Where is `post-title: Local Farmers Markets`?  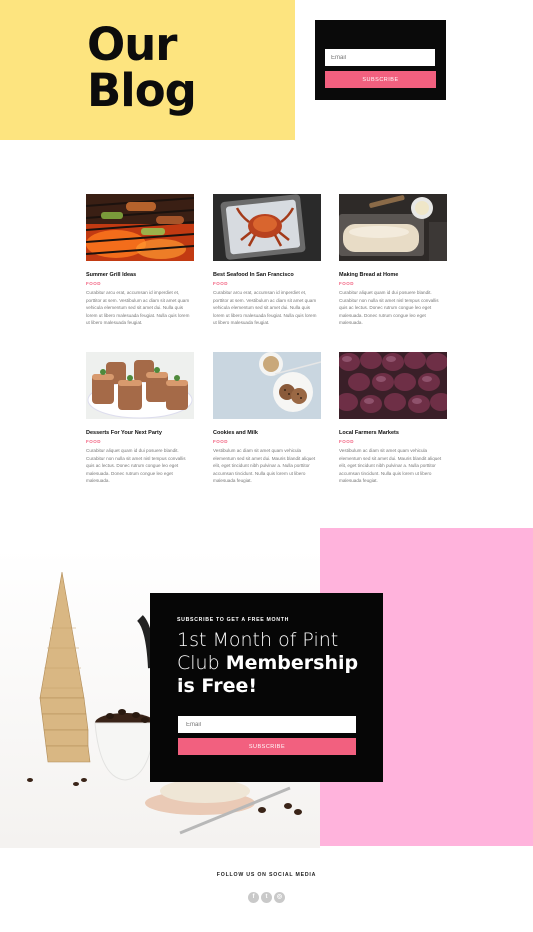 post-title: Local Farmers Markets is located at coordinates (393, 433).